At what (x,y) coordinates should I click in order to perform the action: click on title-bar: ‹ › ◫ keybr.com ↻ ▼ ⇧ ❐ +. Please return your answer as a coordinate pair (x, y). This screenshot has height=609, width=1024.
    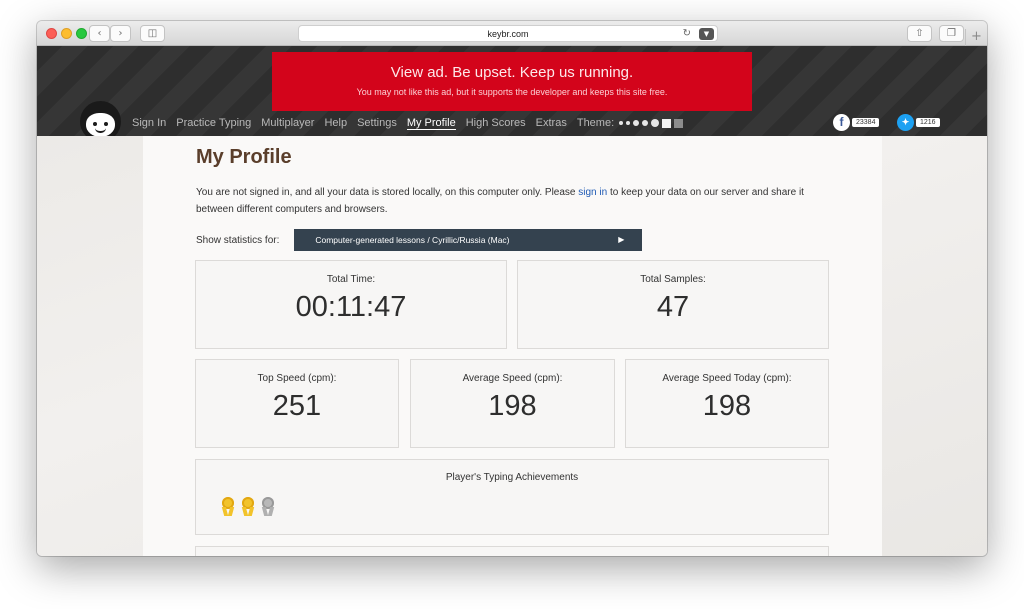
    Looking at the image, I should click on (512, 34).